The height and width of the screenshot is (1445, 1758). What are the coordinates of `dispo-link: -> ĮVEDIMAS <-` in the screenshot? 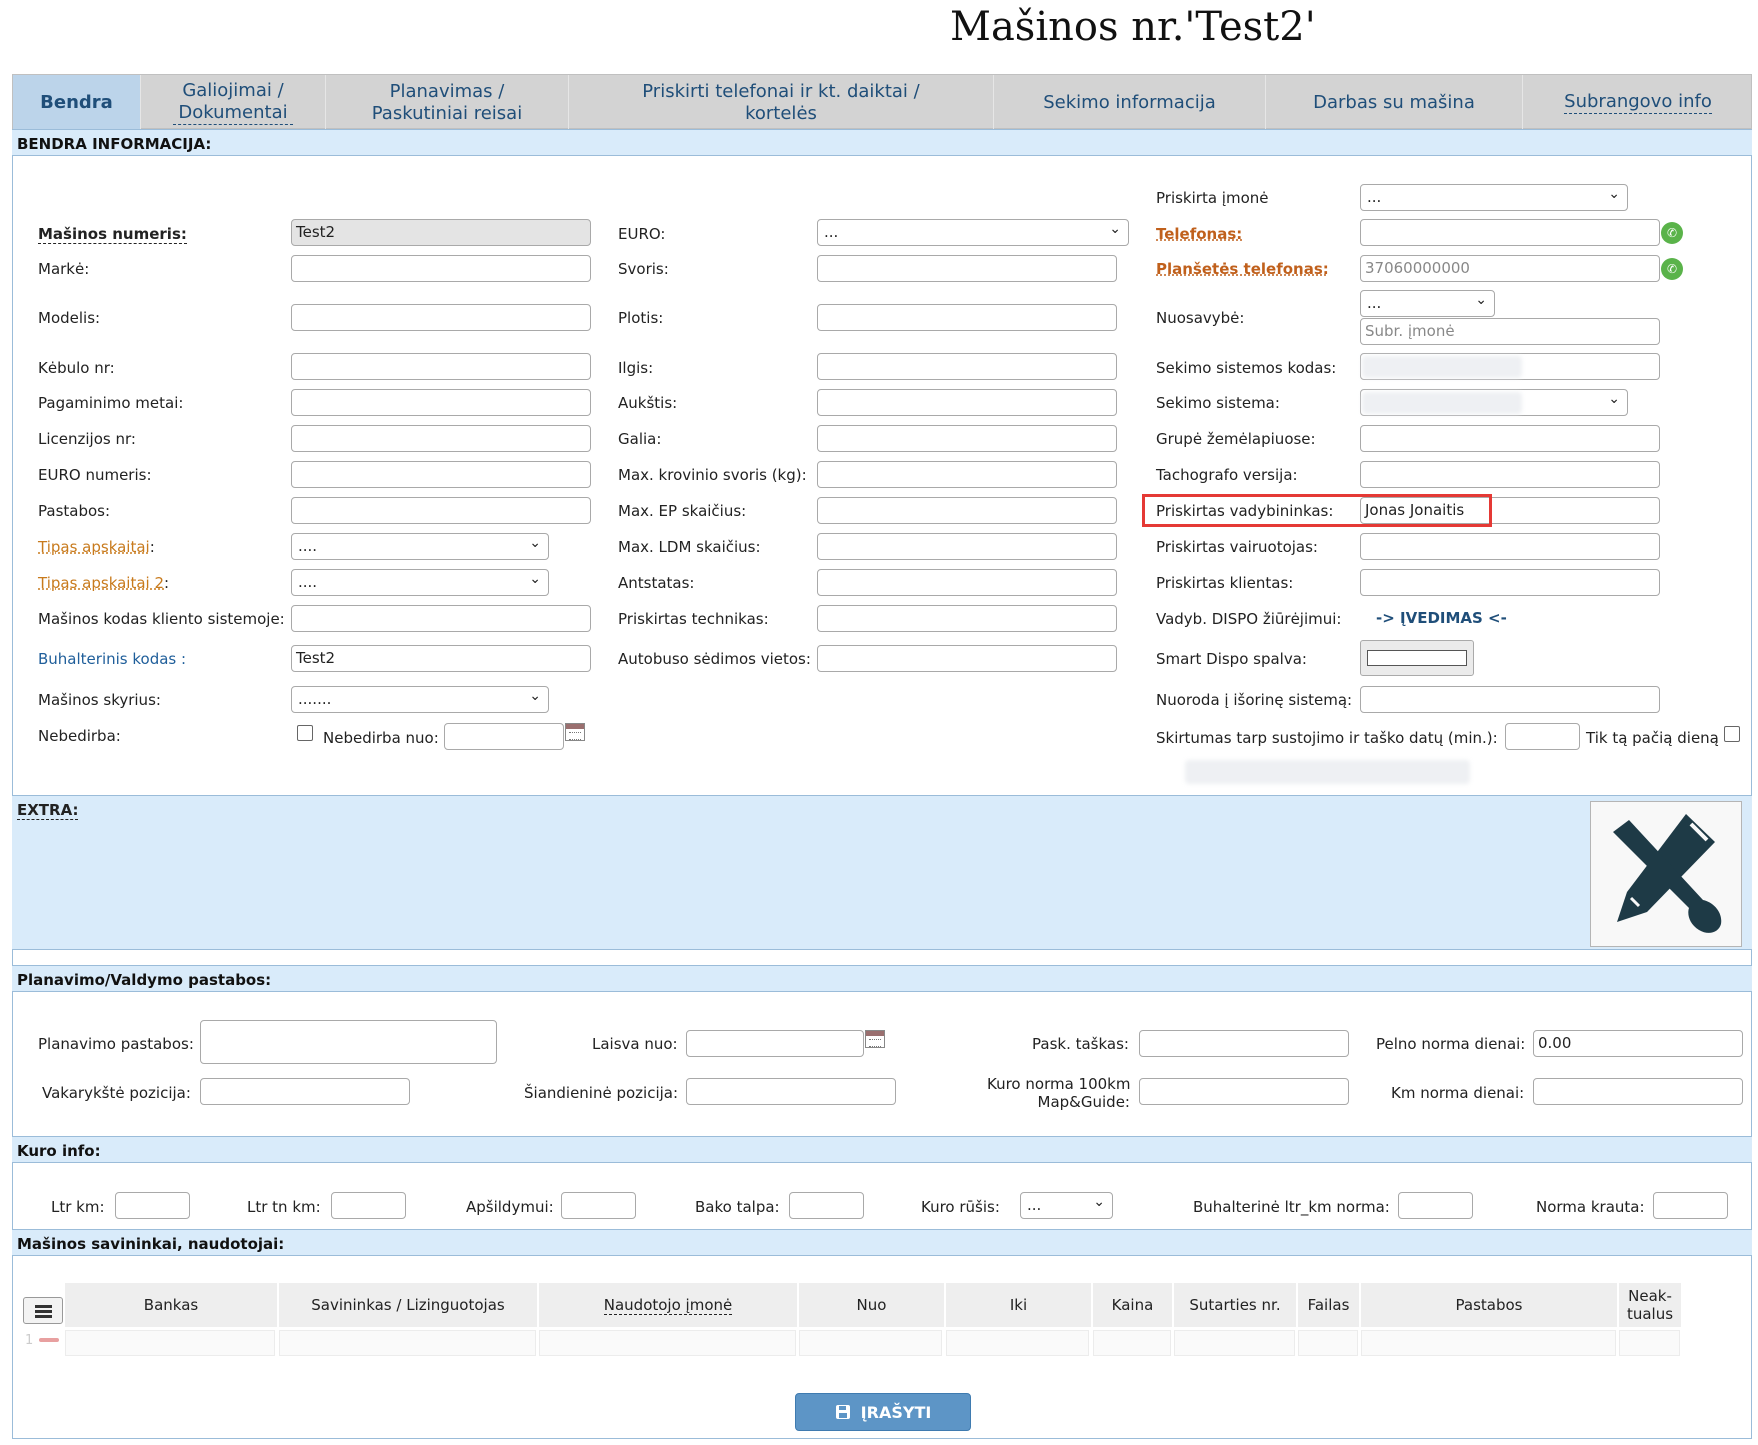 It's located at (1441, 618).